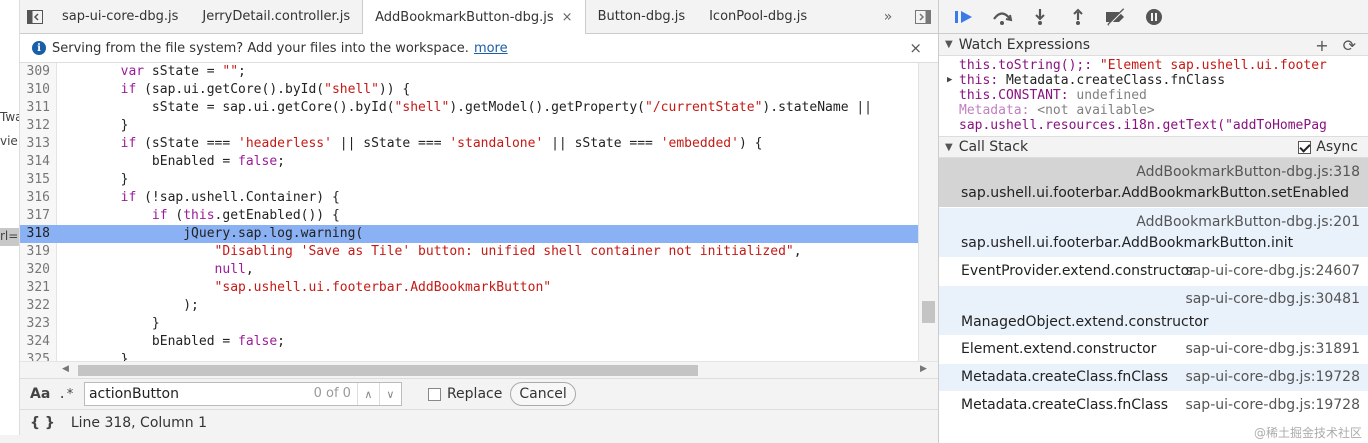  Describe the element at coordinates (1002, 17) in the screenshot. I see `step-over-button` at that location.